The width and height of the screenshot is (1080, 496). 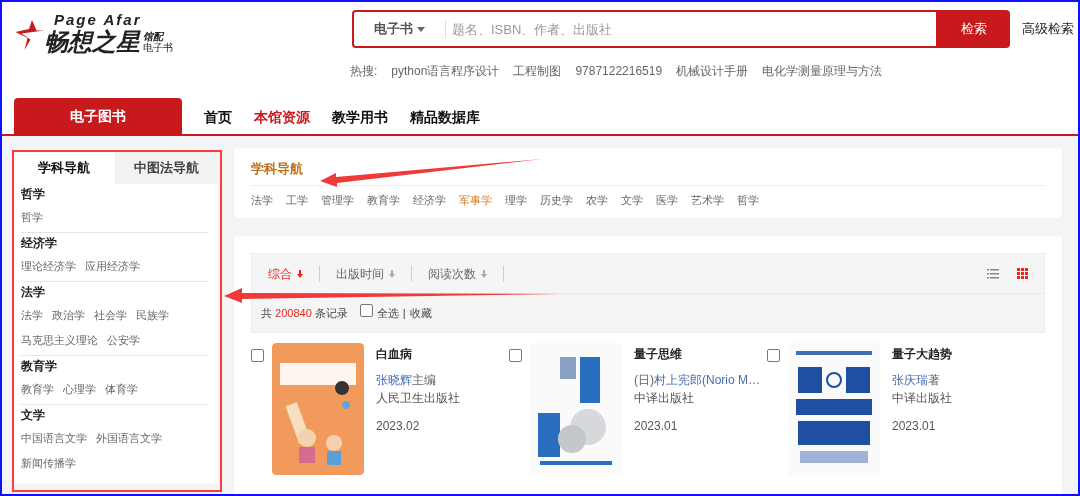 I want to click on subject-link: 外国语言文学, so click(x=129, y=438).